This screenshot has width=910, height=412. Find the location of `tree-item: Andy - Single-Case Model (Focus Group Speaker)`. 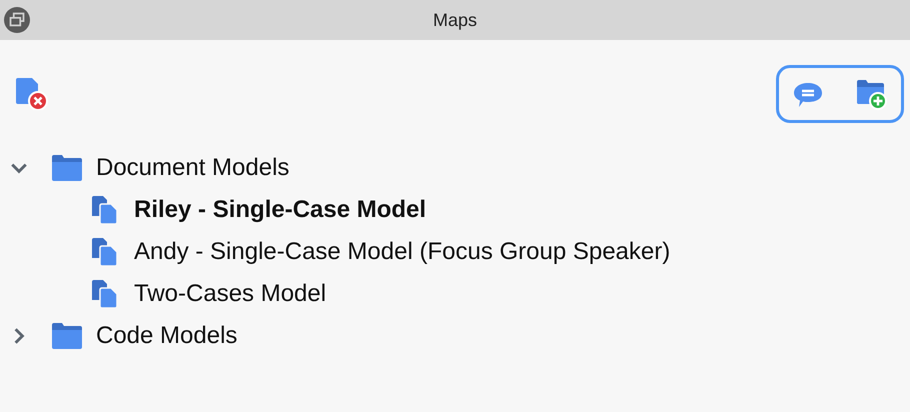

tree-item: Andy - Single-Case Model (Focus Group Speaker) is located at coordinates (402, 252).